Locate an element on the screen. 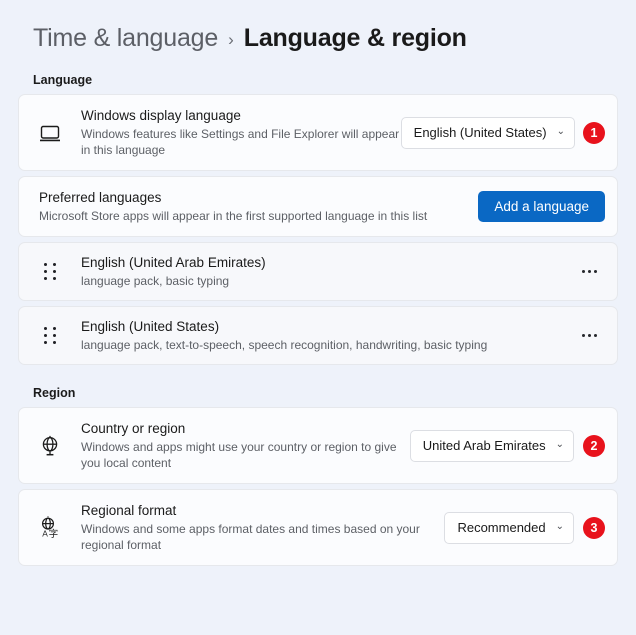  card-controls: English (United States) ⌄ 1 is located at coordinates (508, 132).